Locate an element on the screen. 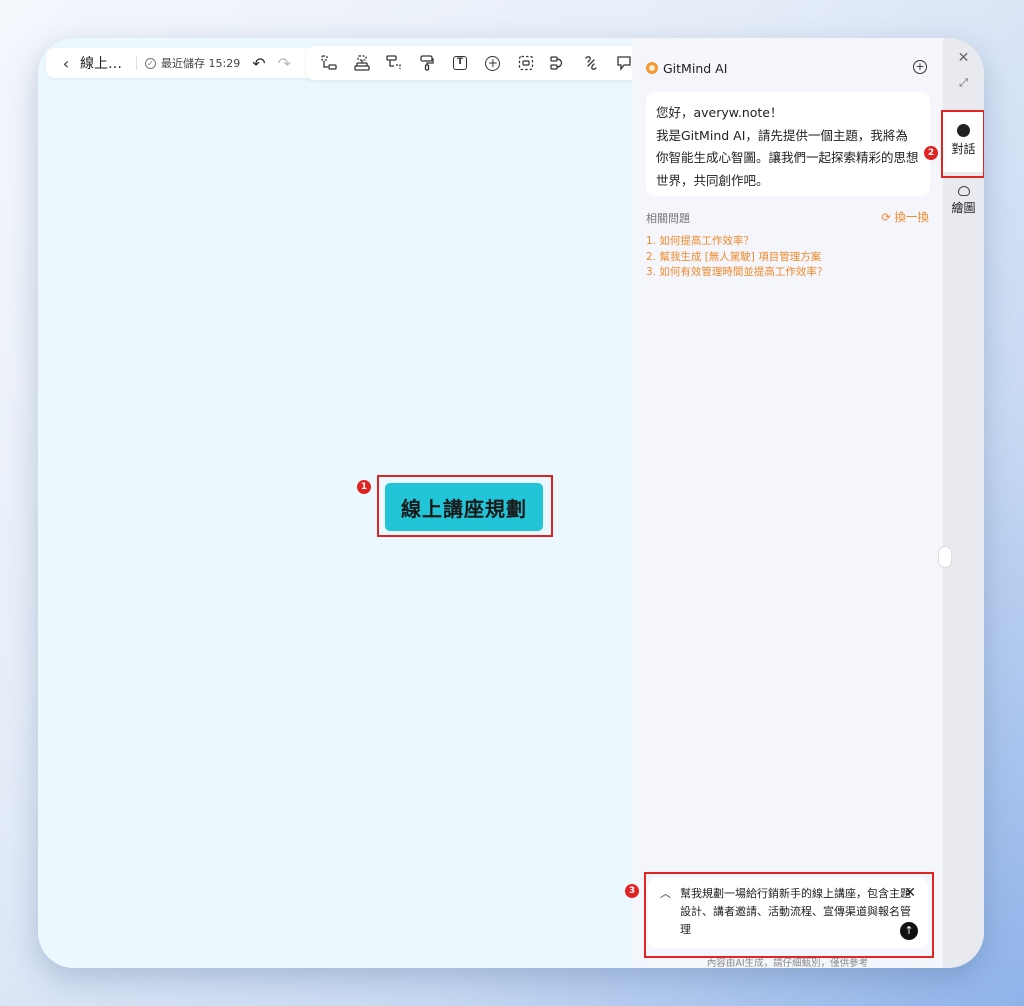 The height and width of the screenshot is (1006, 1024). saved-check-icon: ✓ is located at coordinates (150, 63).